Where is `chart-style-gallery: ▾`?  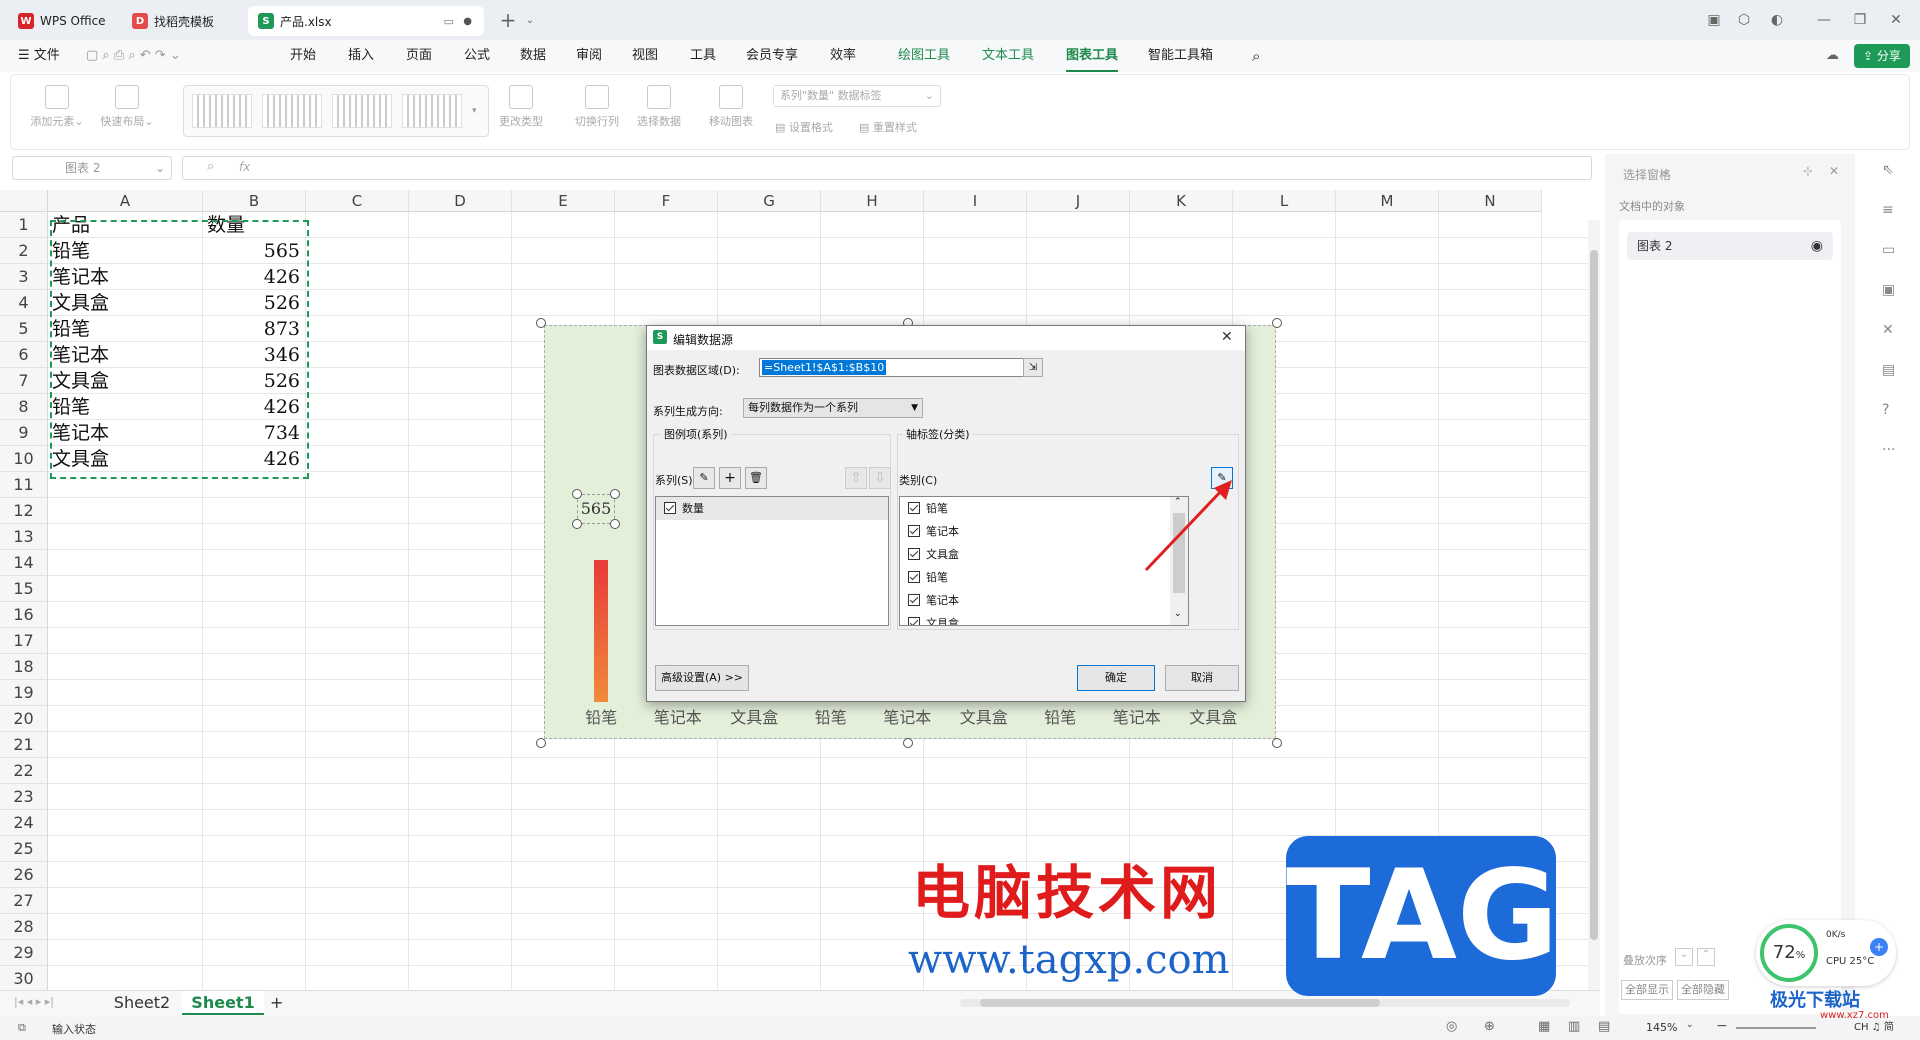 chart-style-gallery: ▾ is located at coordinates (336, 111).